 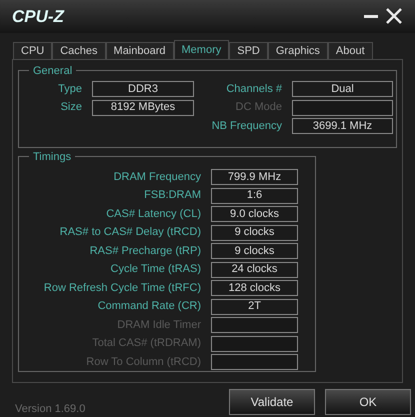 I want to click on window-title: CPU-Z, so click(x=38, y=17).